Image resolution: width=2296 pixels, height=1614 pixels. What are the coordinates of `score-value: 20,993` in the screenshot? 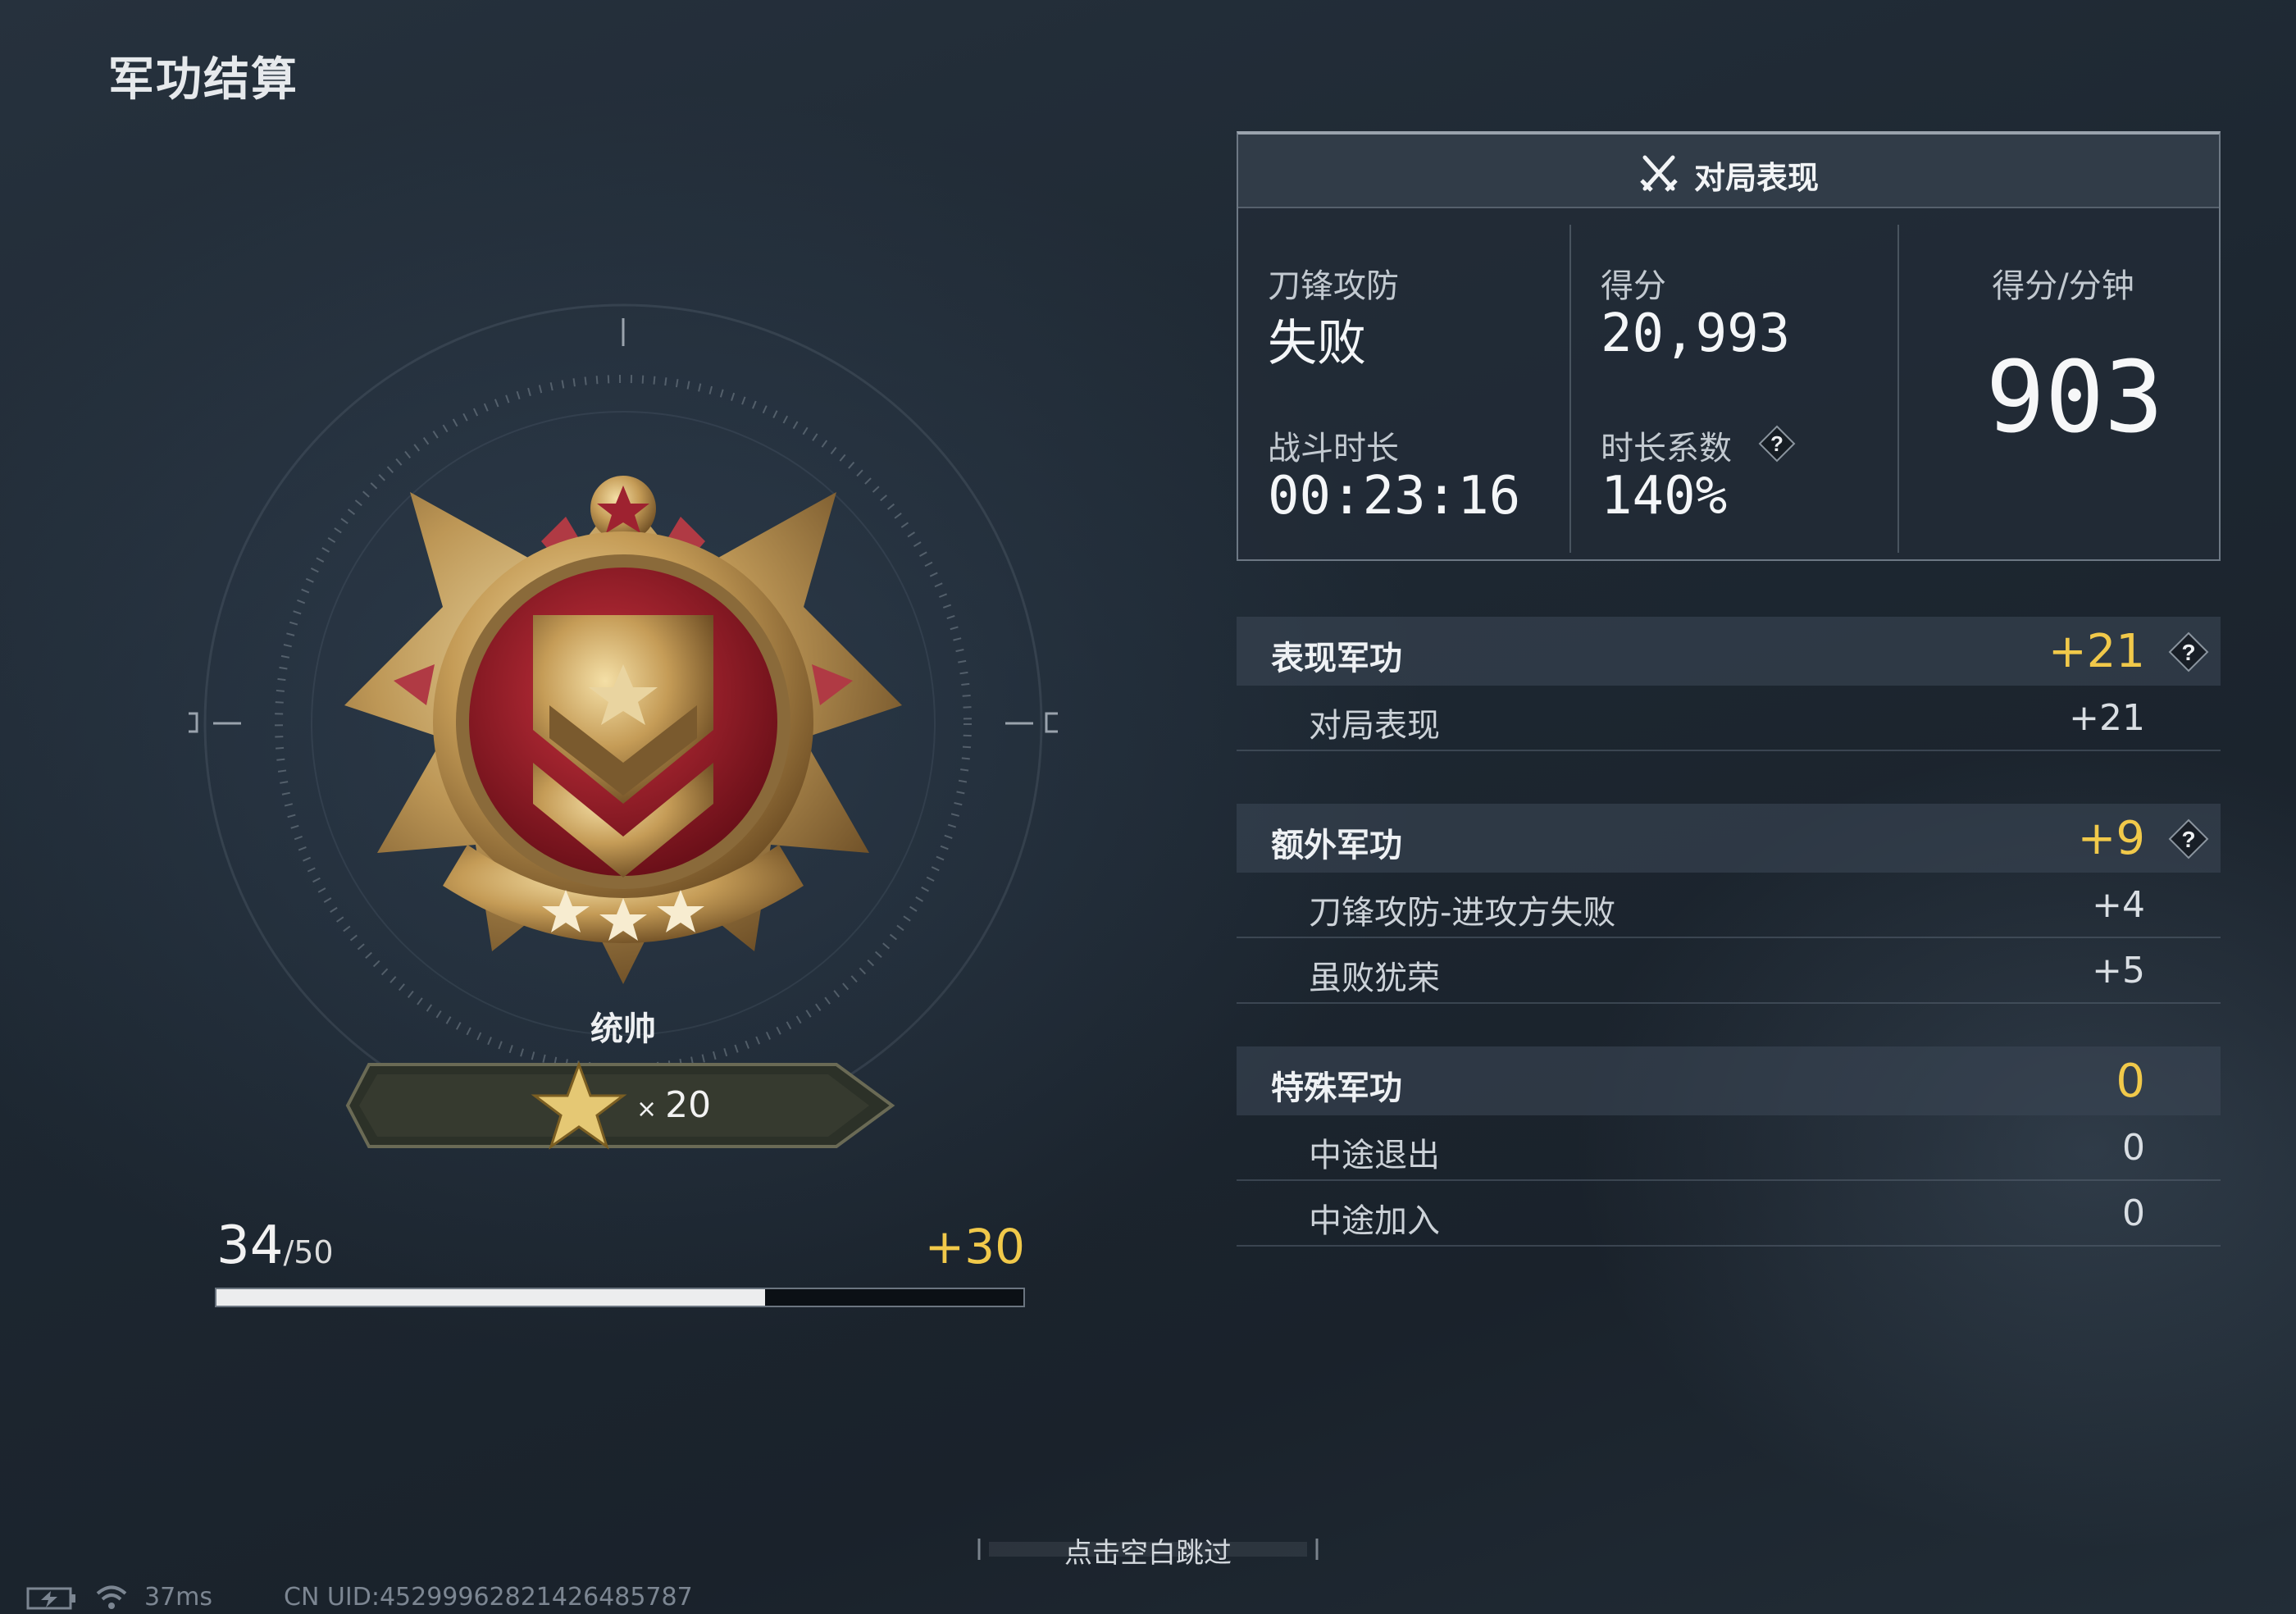 It's located at (1696, 333).